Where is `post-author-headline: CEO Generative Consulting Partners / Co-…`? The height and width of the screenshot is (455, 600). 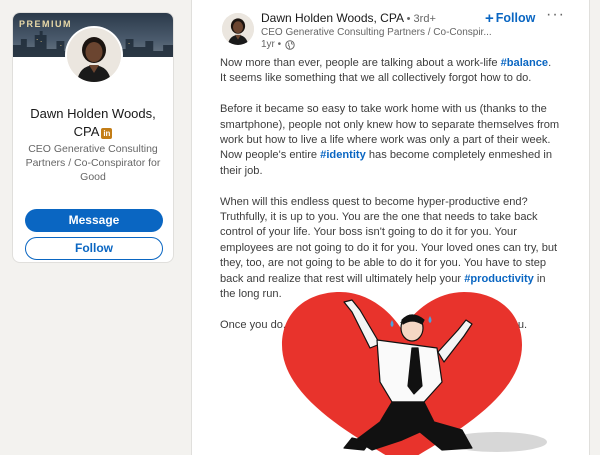 post-author-headline: CEO Generative Consulting Partners / Co-… is located at coordinates (376, 32).